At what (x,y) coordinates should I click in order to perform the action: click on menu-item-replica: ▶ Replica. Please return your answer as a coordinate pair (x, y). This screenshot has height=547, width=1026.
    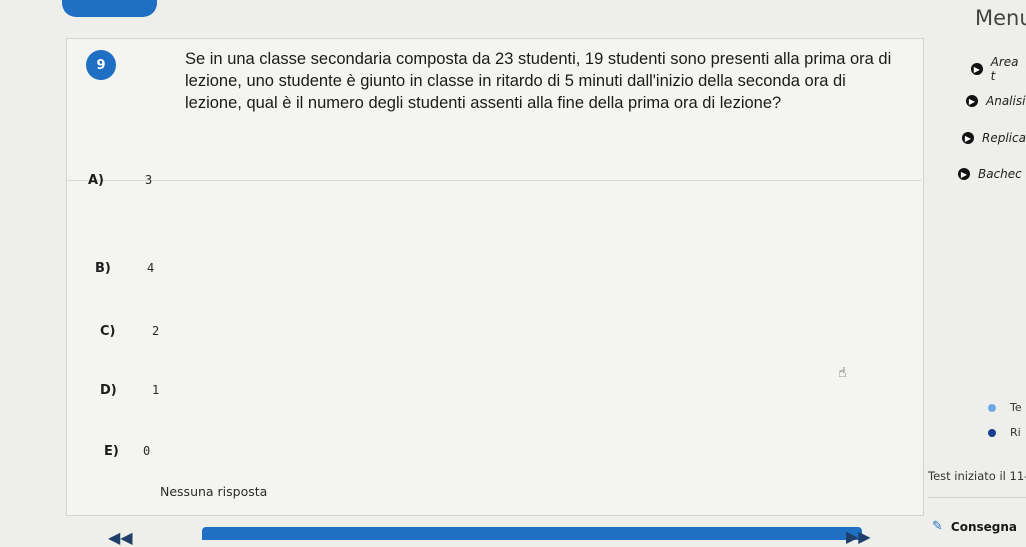
    Looking at the image, I should click on (994, 138).